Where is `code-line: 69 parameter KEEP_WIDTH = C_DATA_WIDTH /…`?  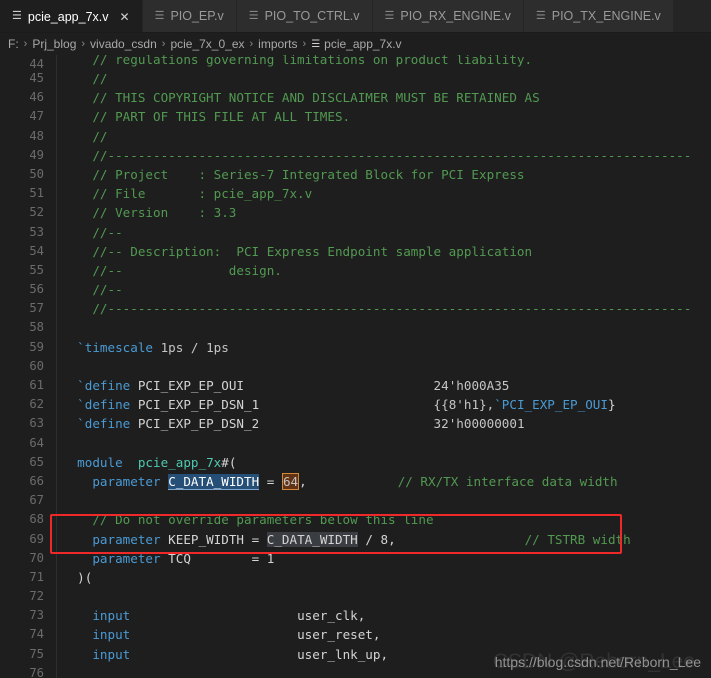 code-line: 69 parameter KEEP_WIDTH = C_DATA_WIDTH /… is located at coordinates (355, 539).